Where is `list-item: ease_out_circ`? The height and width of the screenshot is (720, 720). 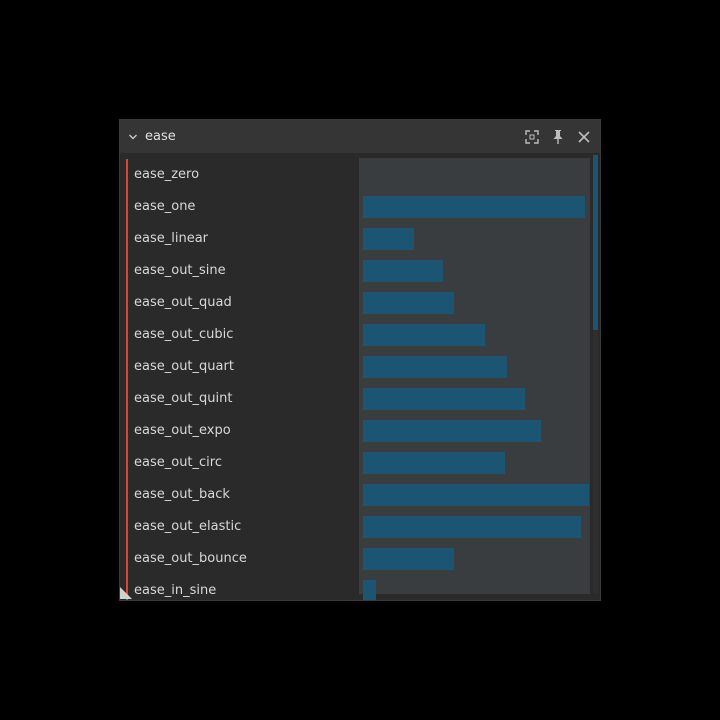 list-item: ease_out_circ is located at coordinates (357, 463).